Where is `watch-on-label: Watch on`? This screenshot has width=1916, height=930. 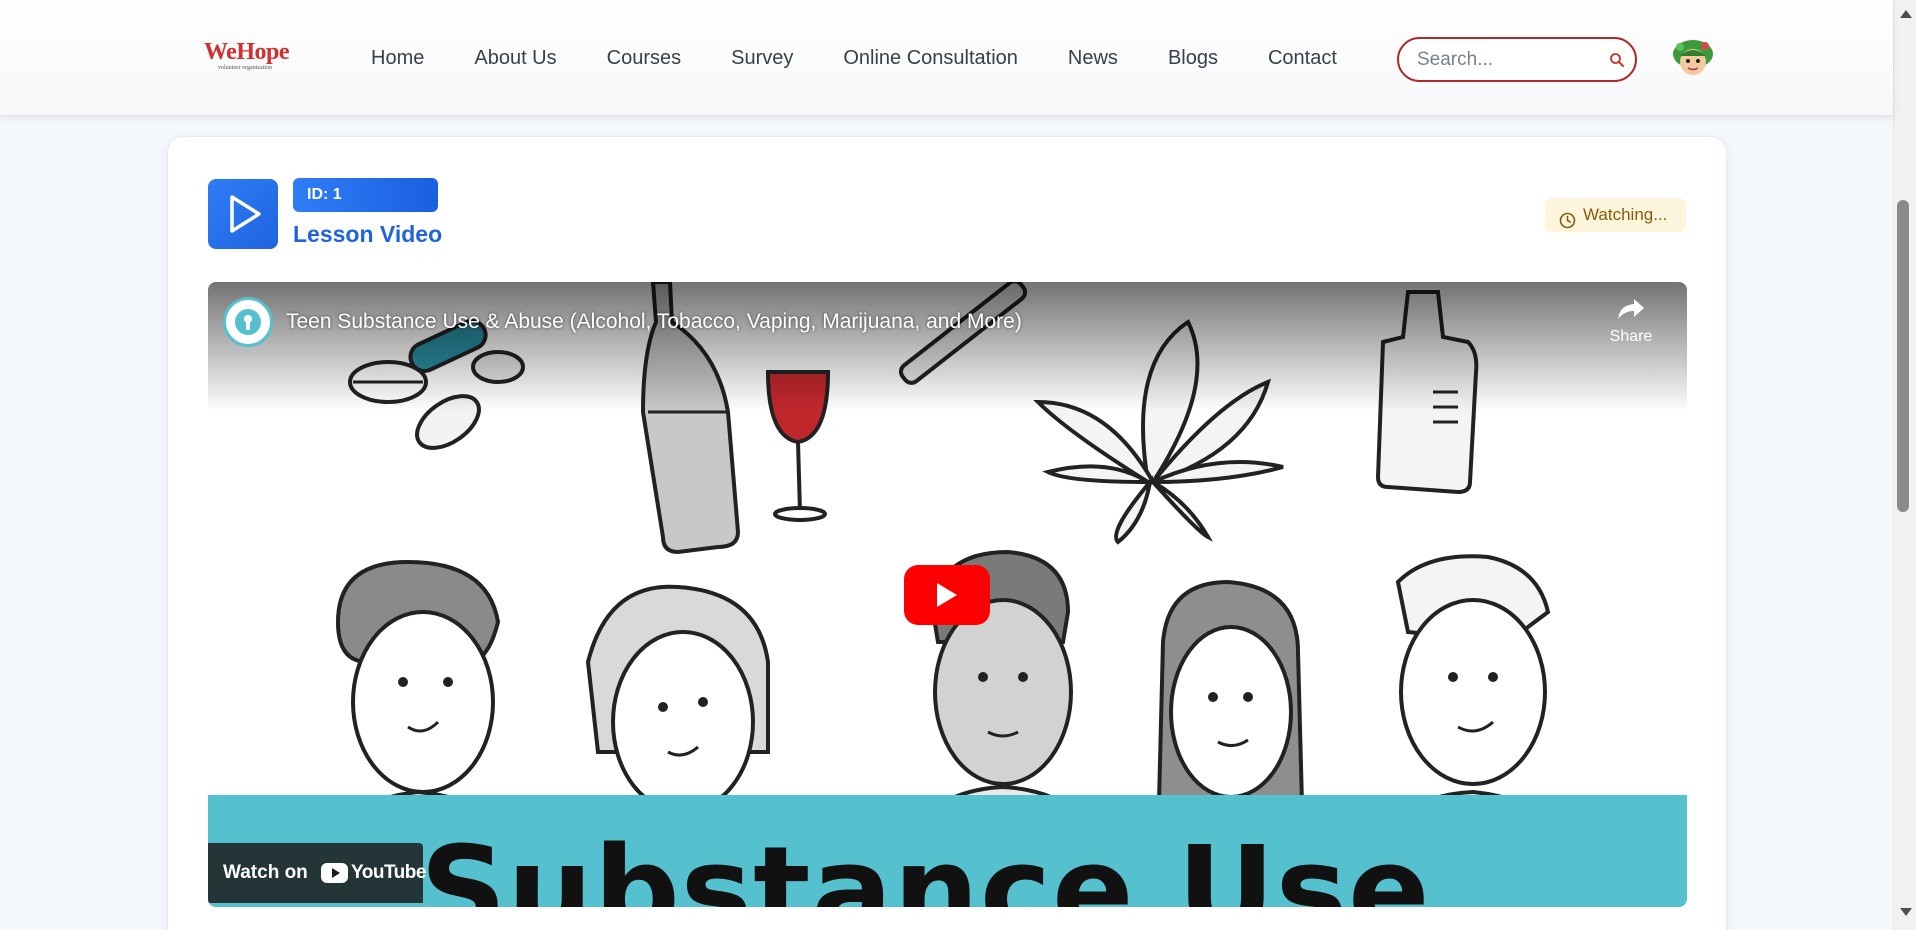 watch-on-label: Watch on is located at coordinates (265, 872).